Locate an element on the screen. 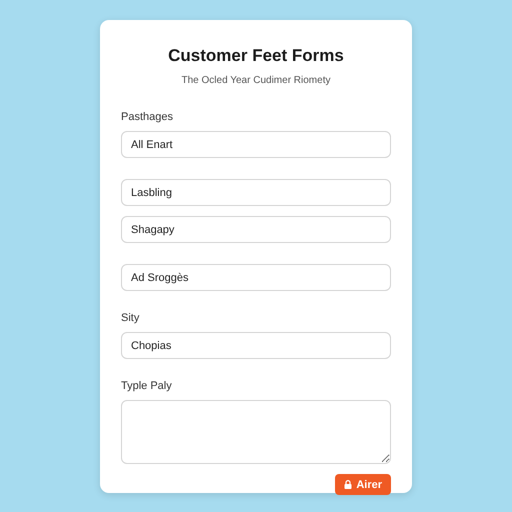  input-field: Lasbling is located at coordinates (256, 192).